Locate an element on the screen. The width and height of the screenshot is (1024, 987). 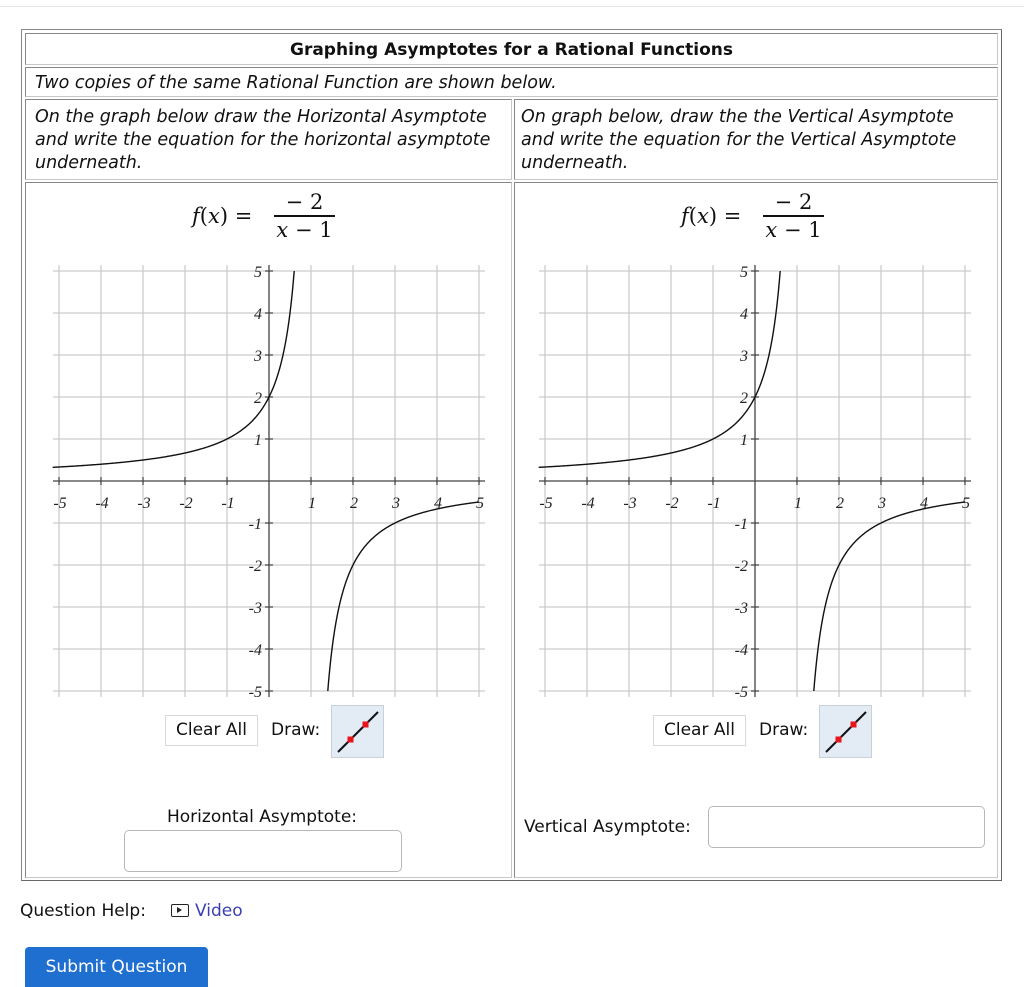
video-help-link: Video is located at coordinates (207, 911).